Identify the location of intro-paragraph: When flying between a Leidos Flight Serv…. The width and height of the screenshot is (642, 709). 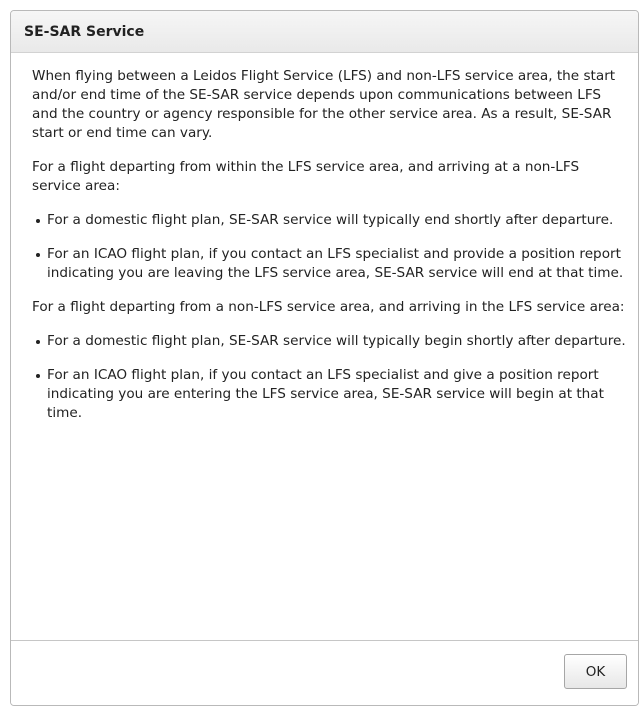
(324, 104).